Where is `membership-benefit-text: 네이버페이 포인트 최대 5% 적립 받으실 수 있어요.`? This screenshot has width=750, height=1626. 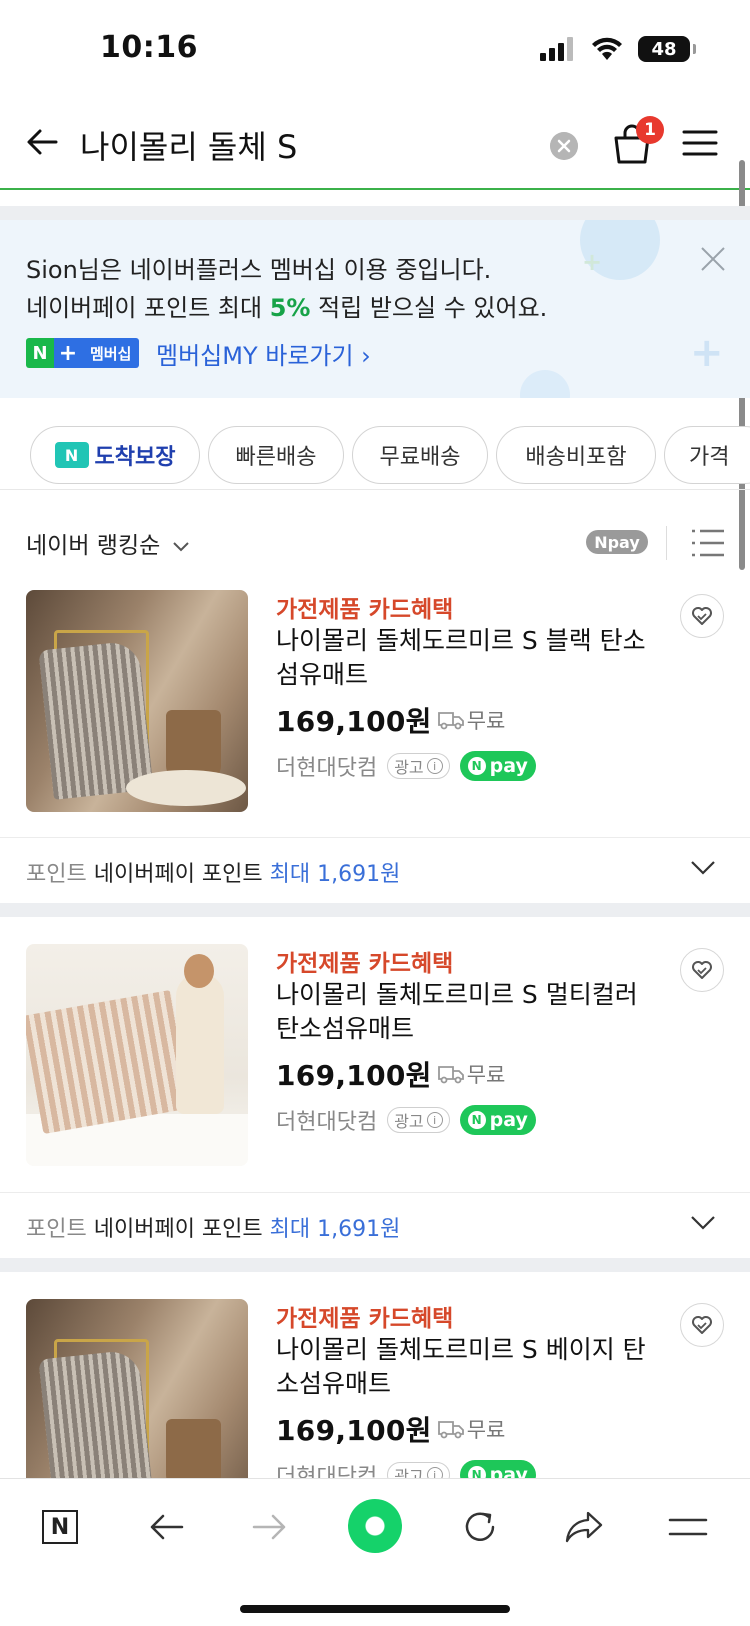
membership-benefit-text: 네이버페이 포인트 최대 5% 적립 받으실 수 있어요. is located at coordinates (286, 305).